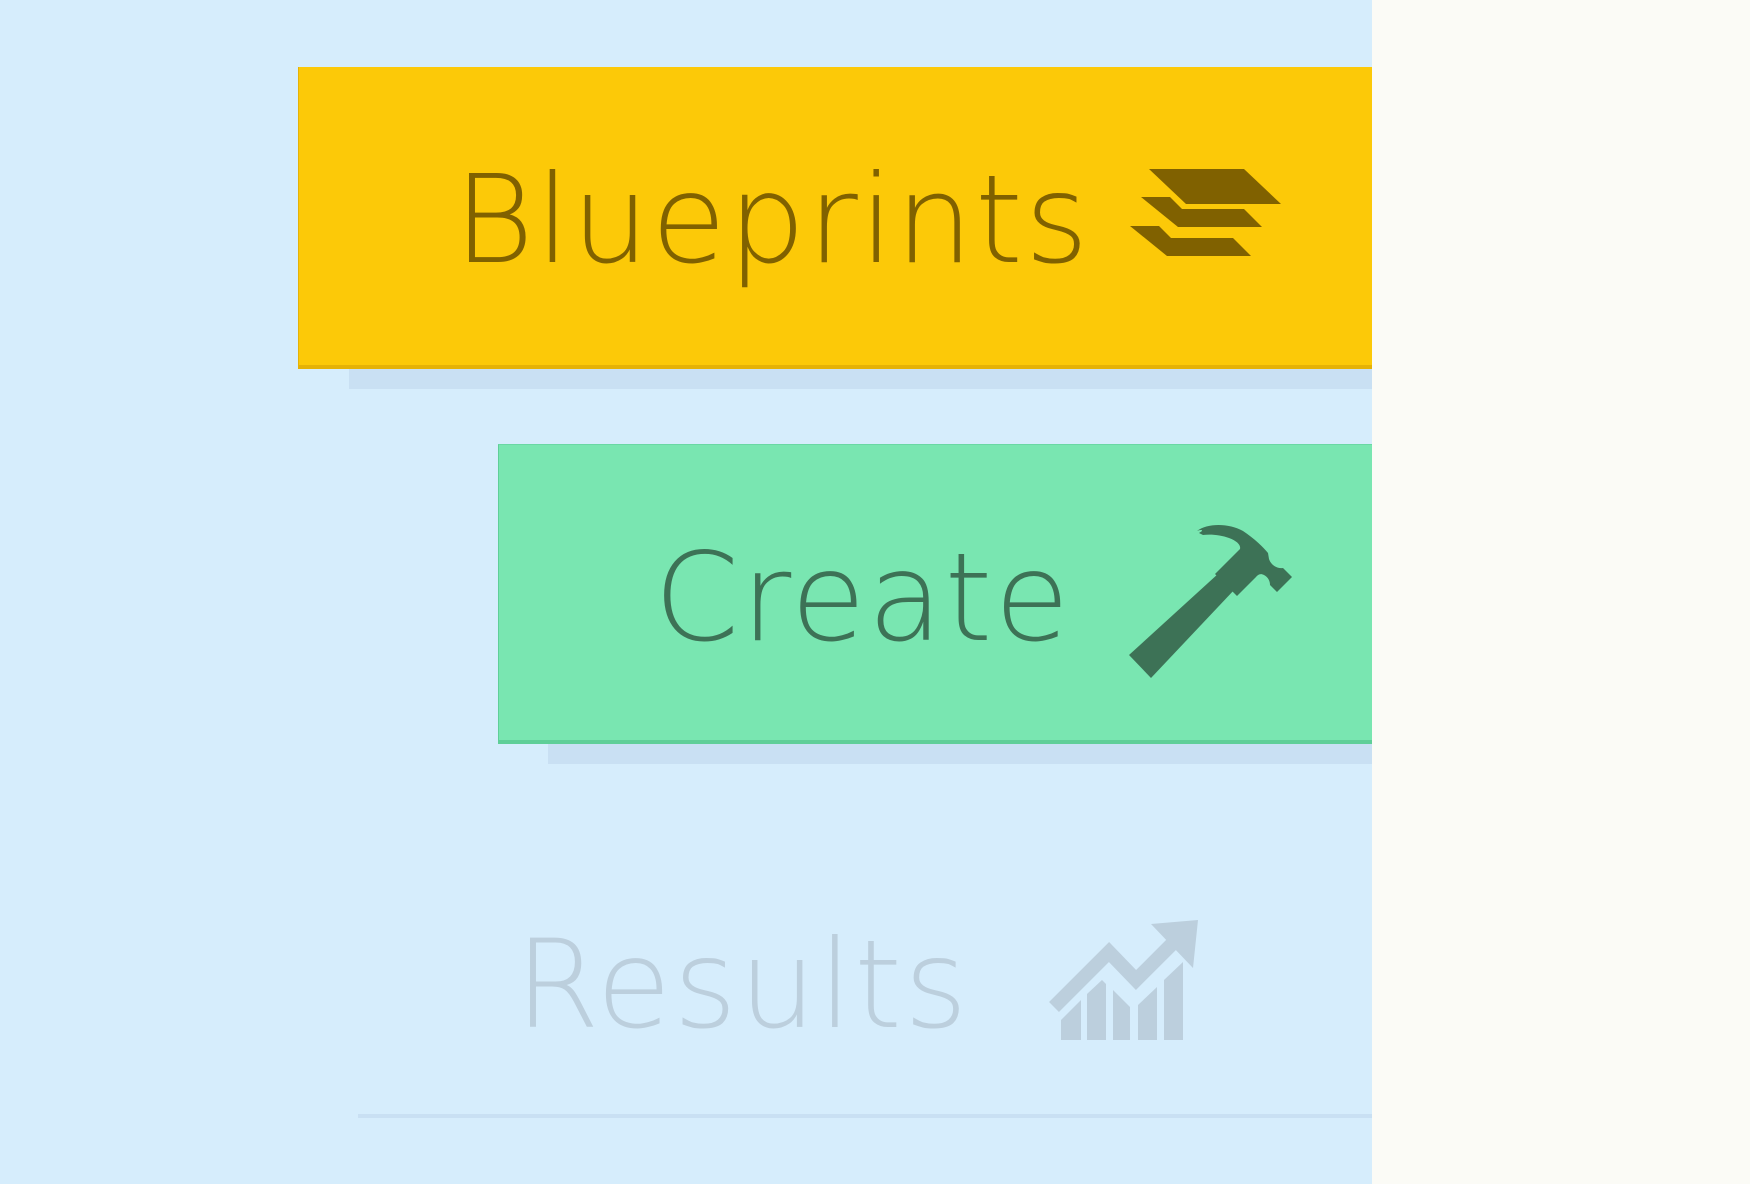  I want to click on layers-icon, so click(1219, 224).